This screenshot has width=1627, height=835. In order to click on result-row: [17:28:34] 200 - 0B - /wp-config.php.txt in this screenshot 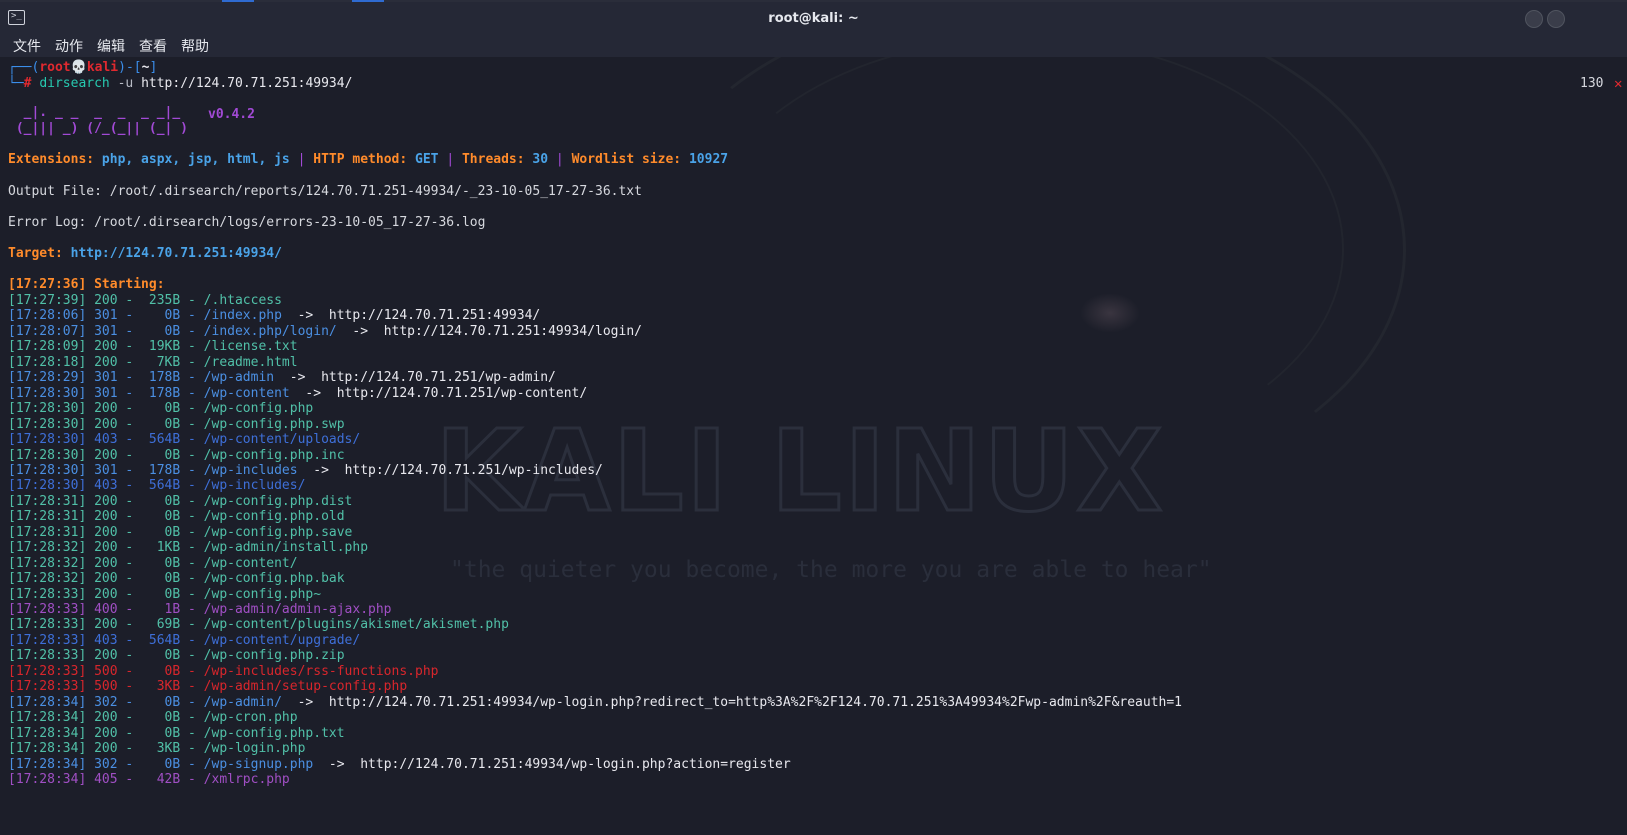, I will do `click(176, 734)`.